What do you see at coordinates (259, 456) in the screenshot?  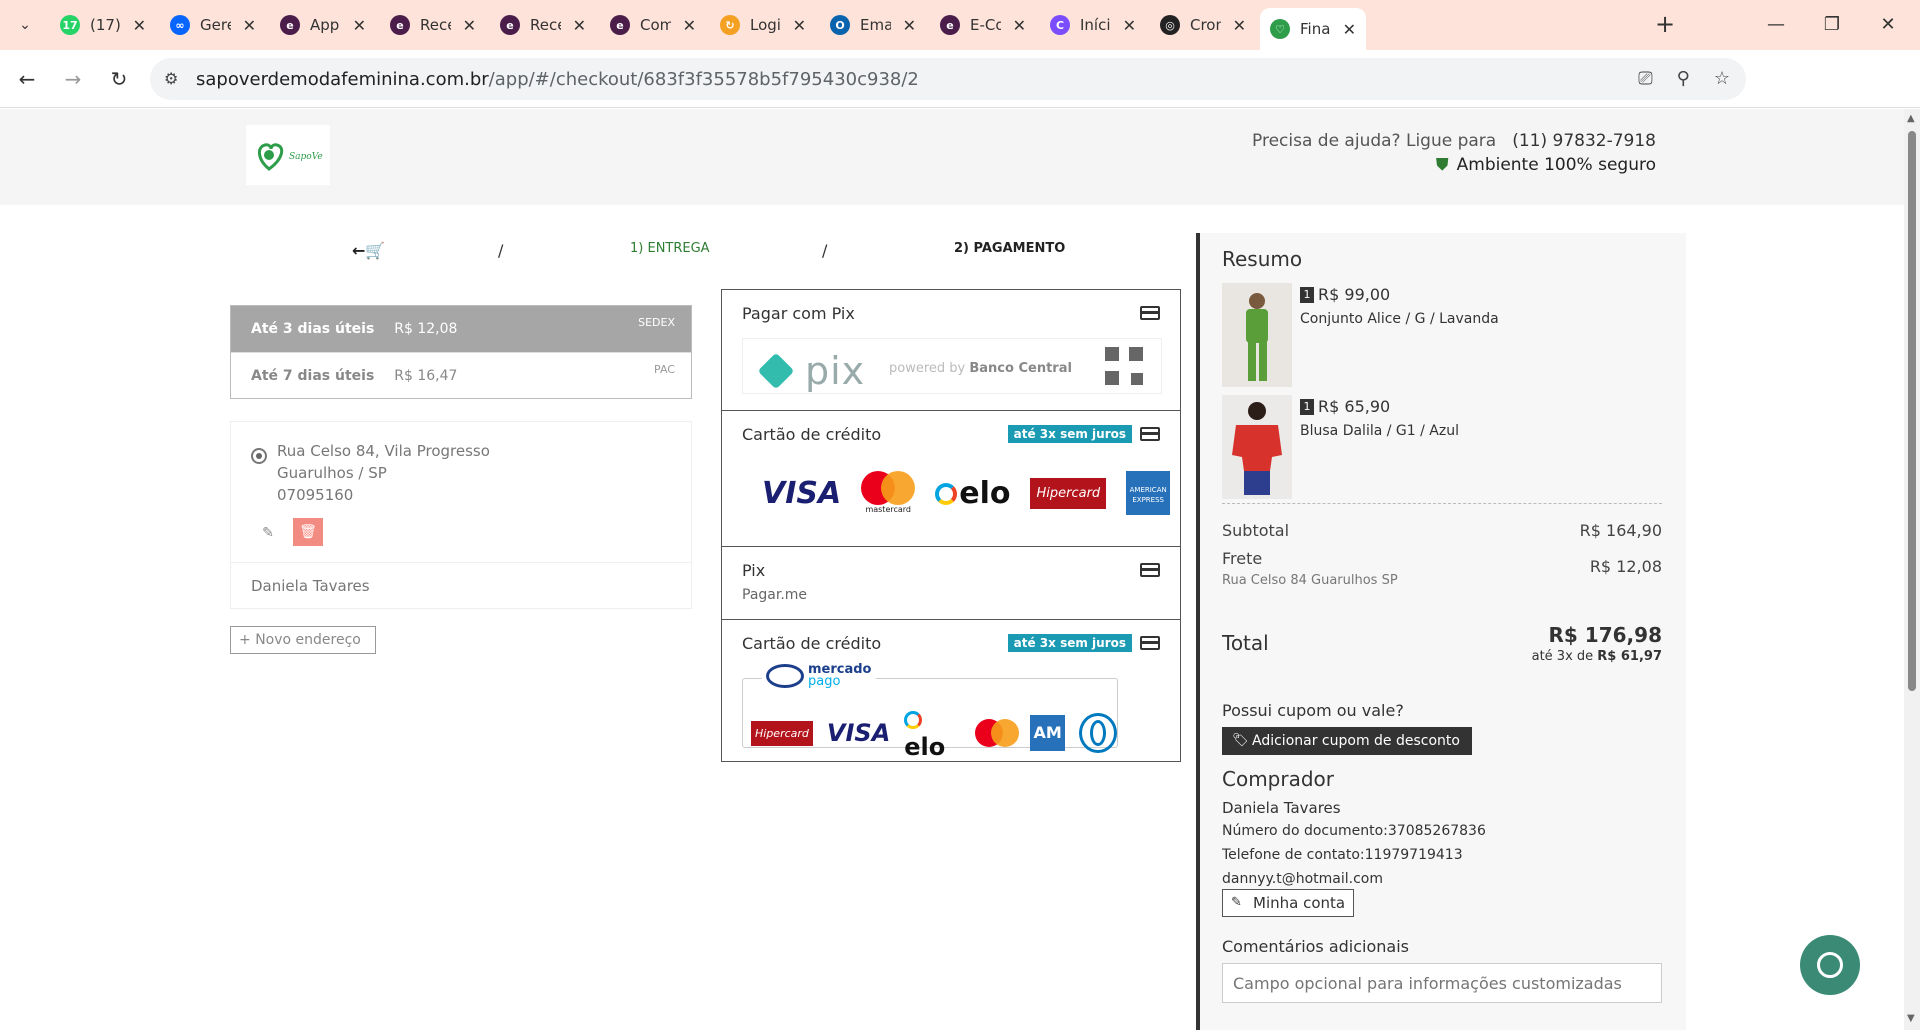 I see `address-radio` at bounding box center [259, 456].